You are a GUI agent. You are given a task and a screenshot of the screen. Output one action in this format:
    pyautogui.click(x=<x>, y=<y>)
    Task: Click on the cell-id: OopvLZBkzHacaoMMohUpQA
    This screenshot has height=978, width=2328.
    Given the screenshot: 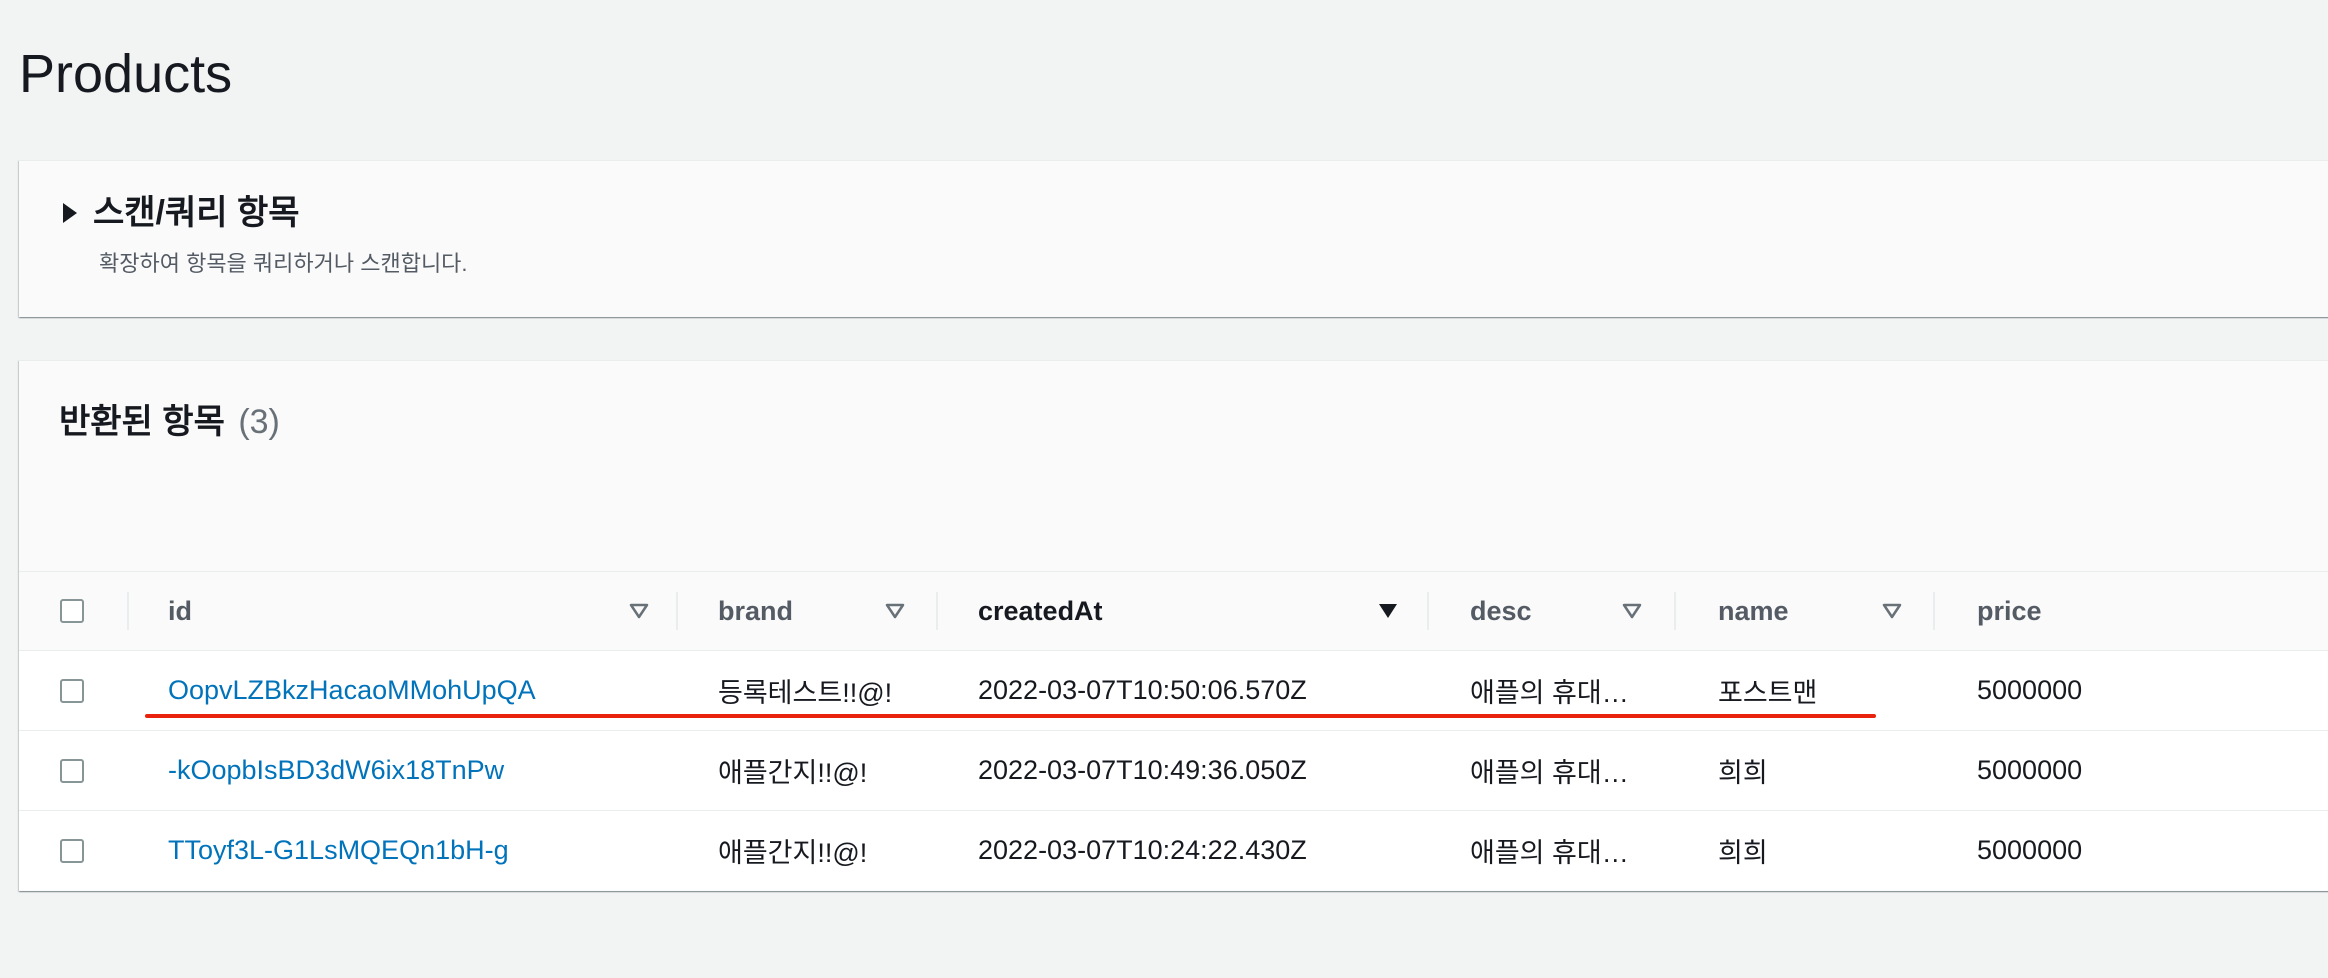 What is the action you would take?
    pyautogui.click(x=352, y=690)
    